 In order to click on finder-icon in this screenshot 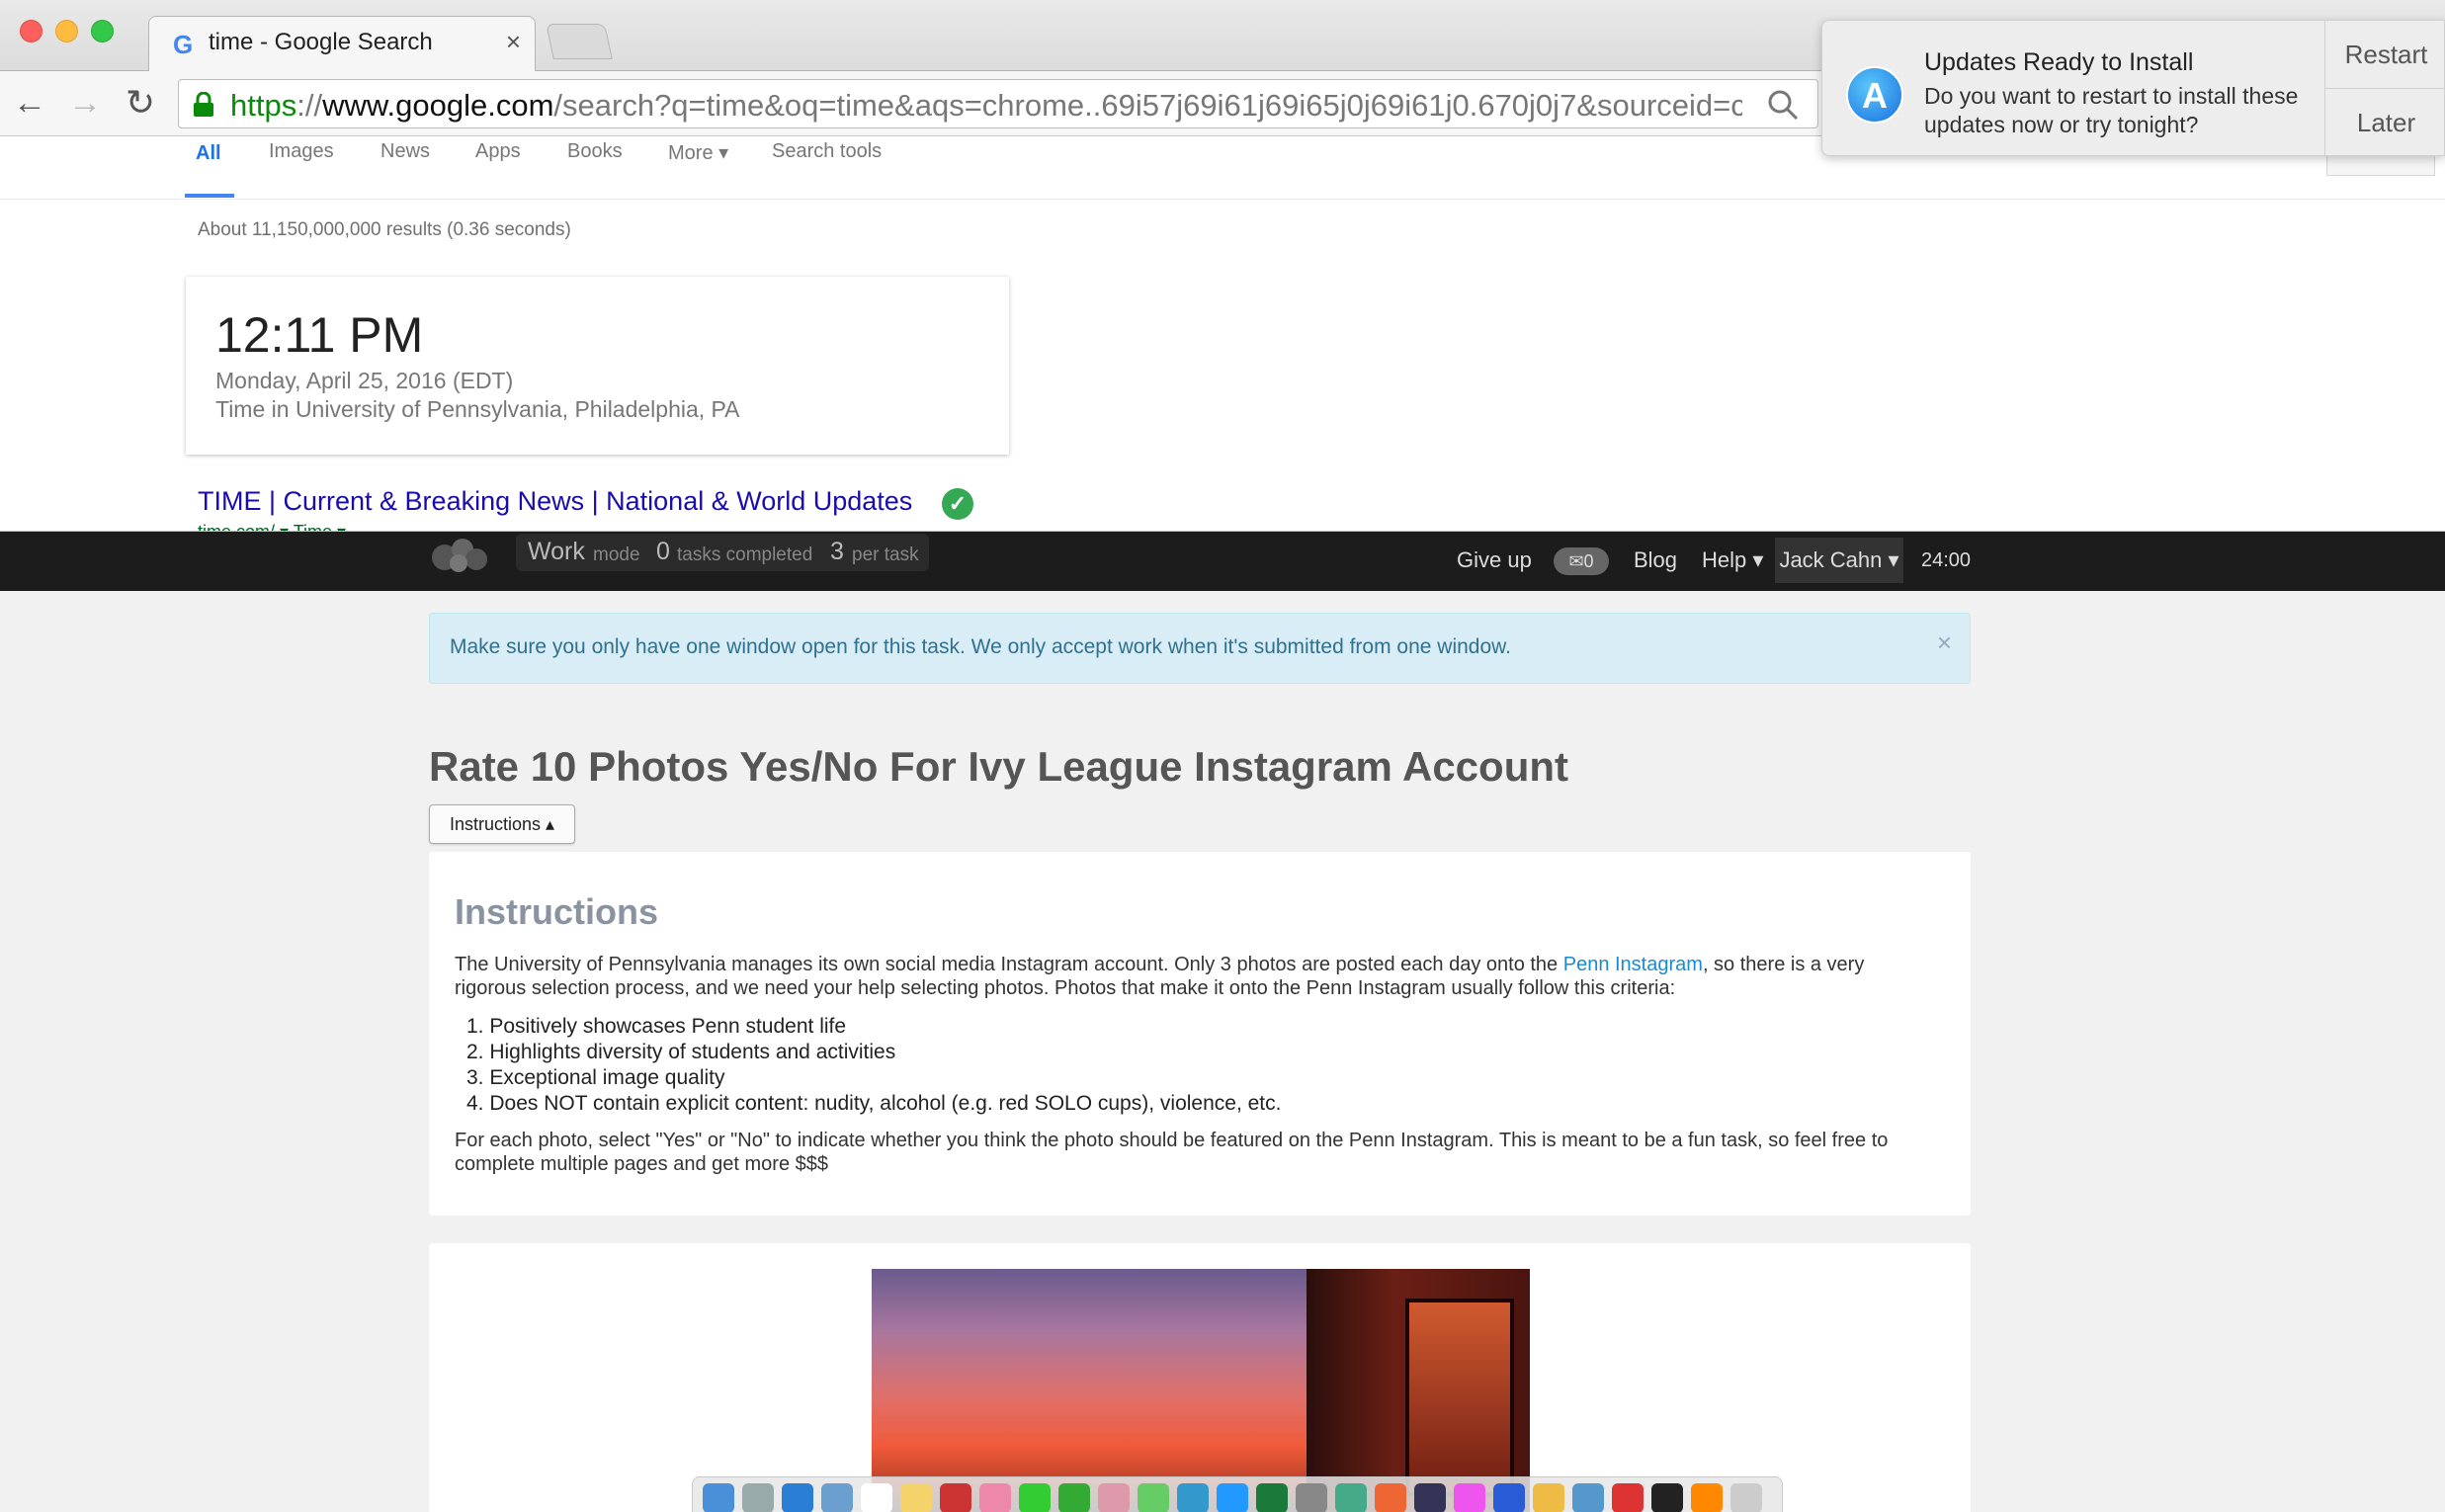, I will do `click(718, 1497)`.